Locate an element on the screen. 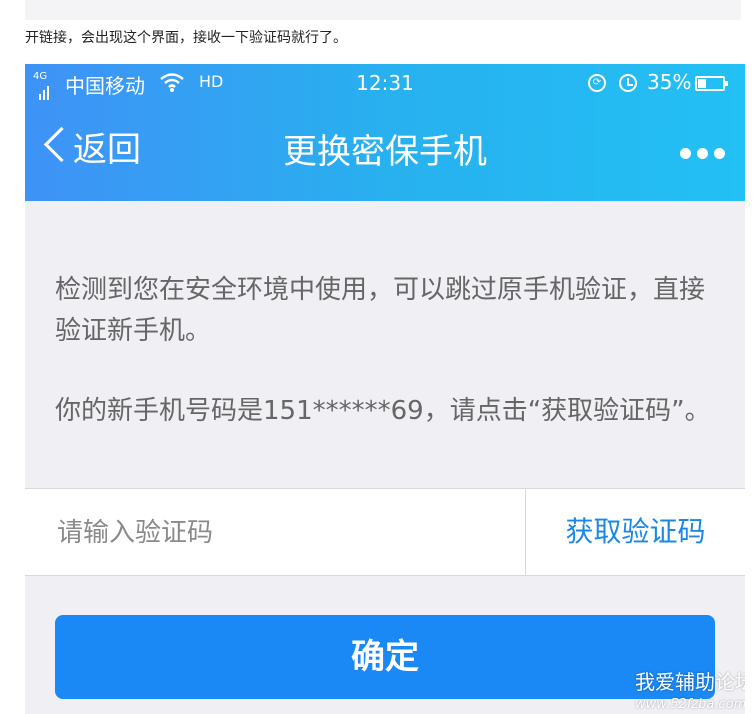  battery-fill is located at coordinates (702, 83).